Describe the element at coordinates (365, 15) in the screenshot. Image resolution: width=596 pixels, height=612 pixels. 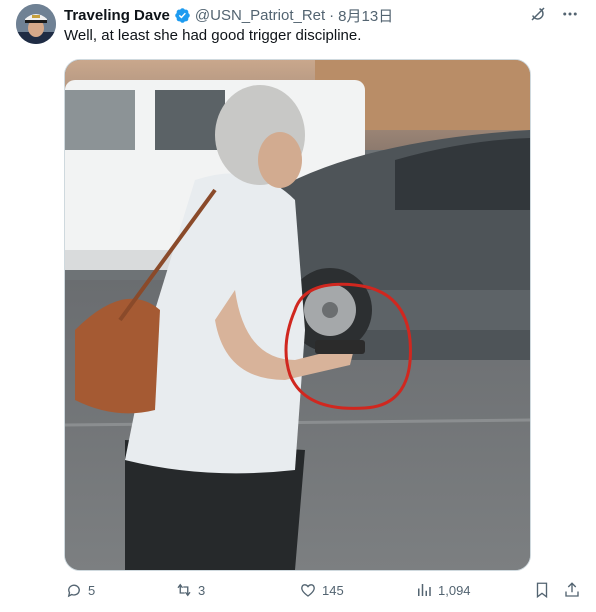
I see `timestamp: 8月13日` at that location.